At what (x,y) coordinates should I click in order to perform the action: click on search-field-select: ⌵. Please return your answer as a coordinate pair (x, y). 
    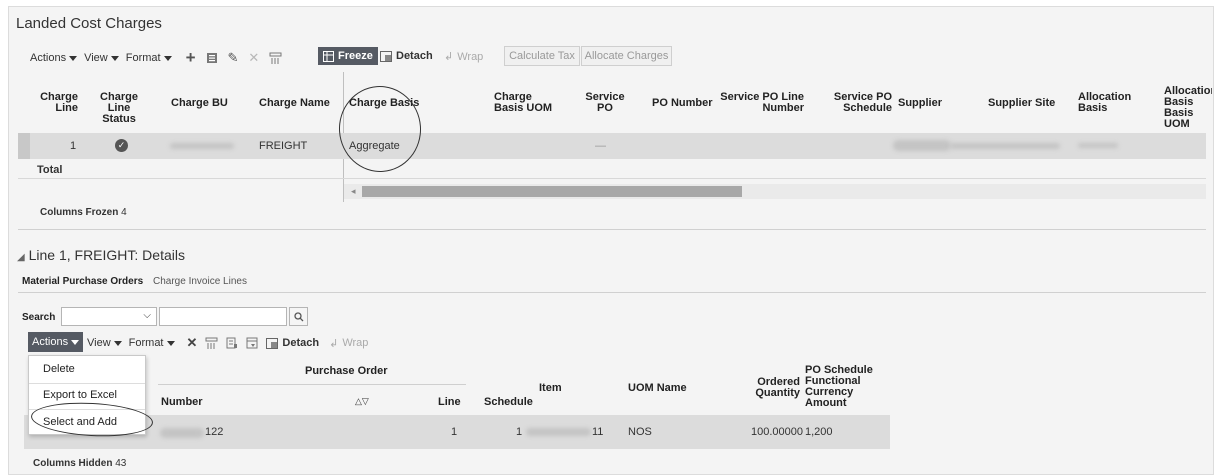
    Looking at the image, I should click on (109, 316).